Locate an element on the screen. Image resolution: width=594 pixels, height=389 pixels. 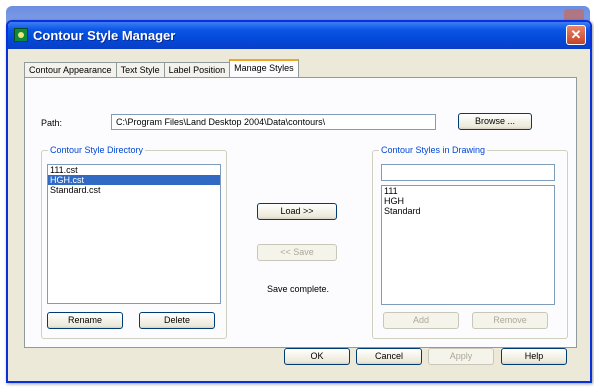
titlebar: Contour Style Manager ✕ is located at coordinates (299, 35).